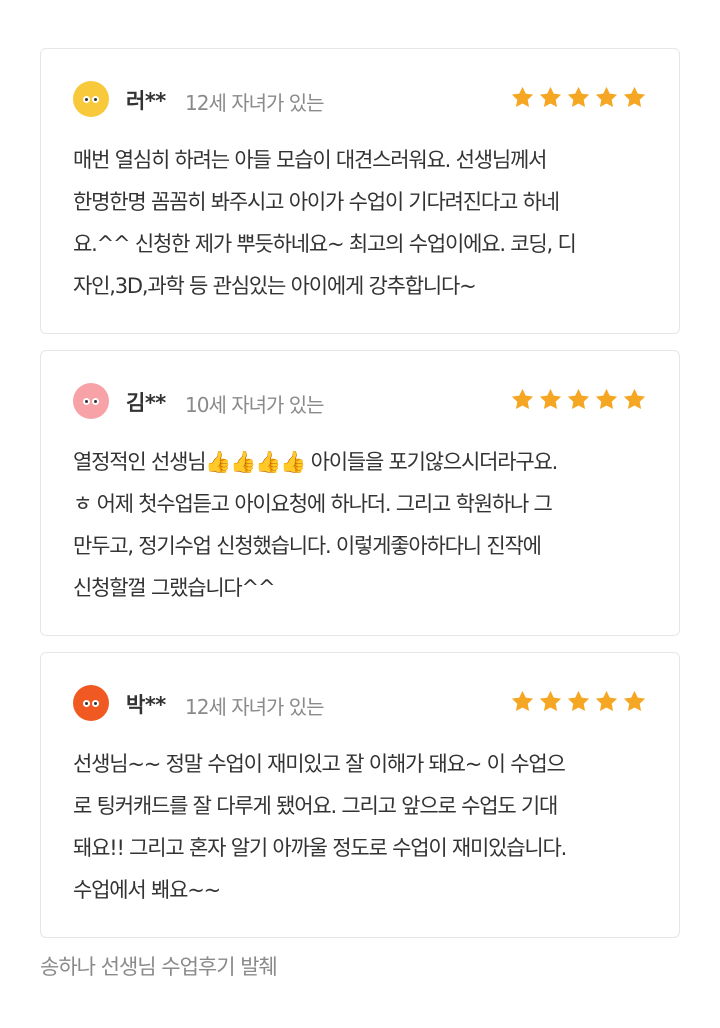 Image resolution: width=720 pixels, height=1028 pixels. Describe the element at coordinates (91, 99) in the screenshot. I see `yellow-face-avatar-icon` at that location.